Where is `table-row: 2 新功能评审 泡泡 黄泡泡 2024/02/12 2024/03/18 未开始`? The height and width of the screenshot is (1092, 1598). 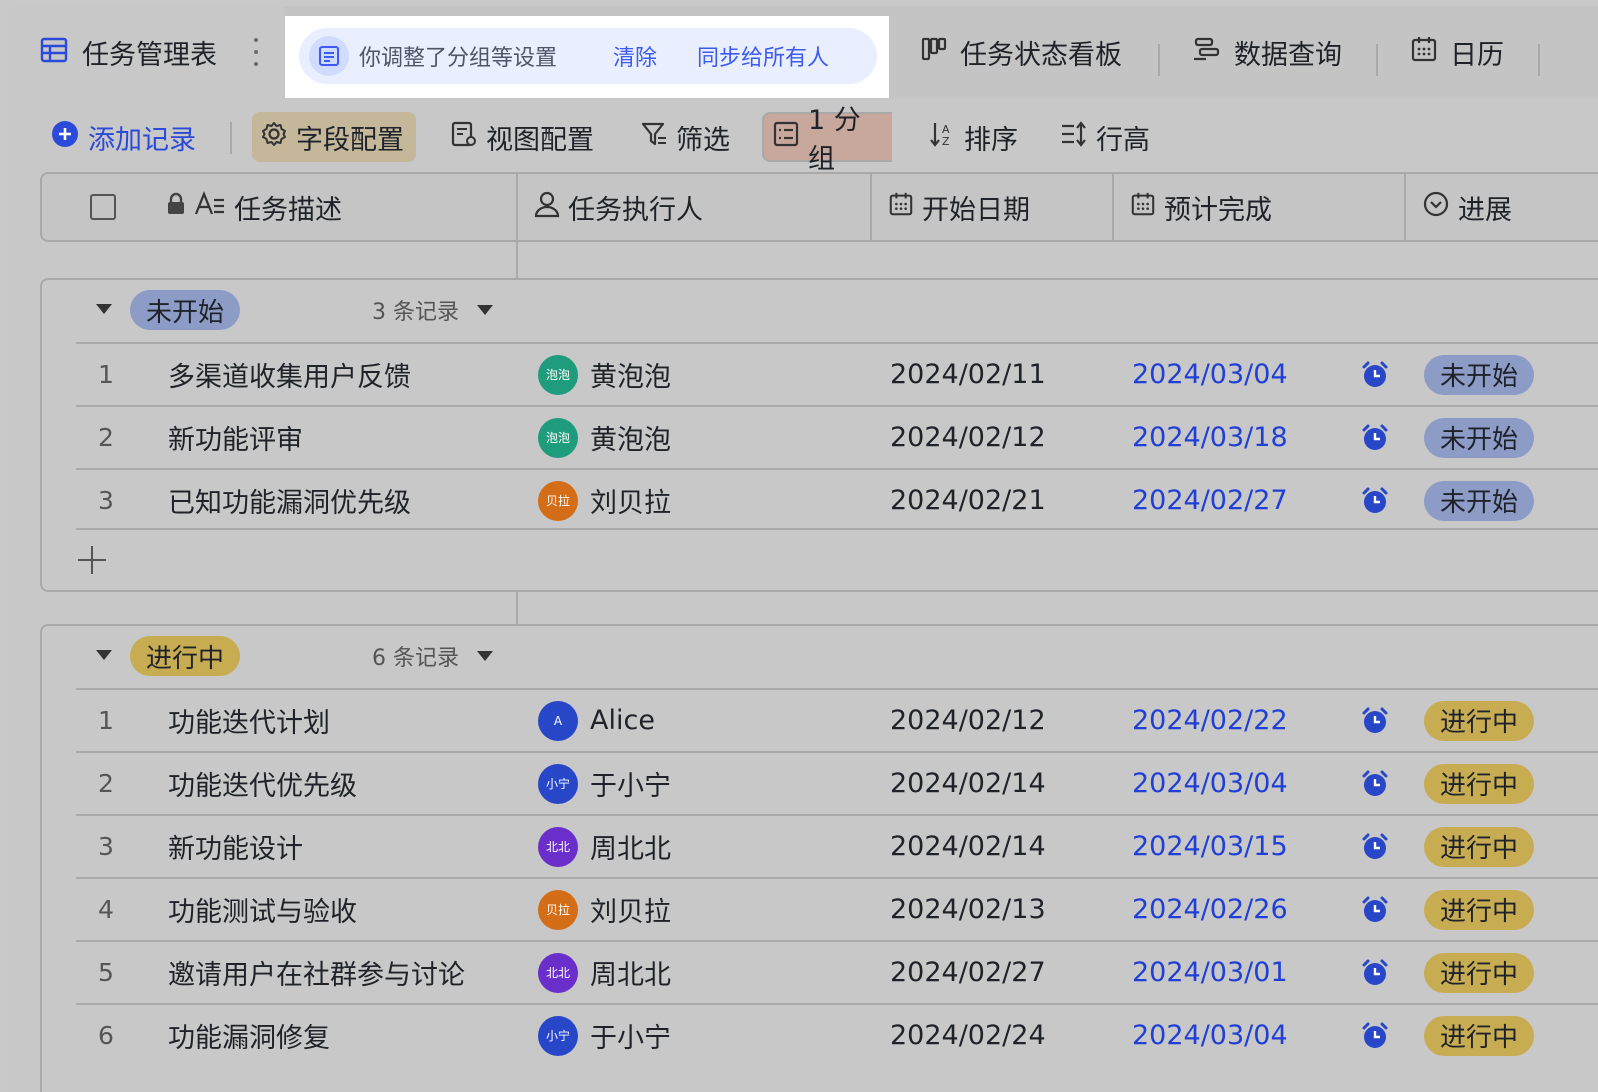 table-row: 2 新功能评审 泡泡 黄泡泡 2024/02/12 2024/03/18 未开始 is located at coordinates (837, 436).